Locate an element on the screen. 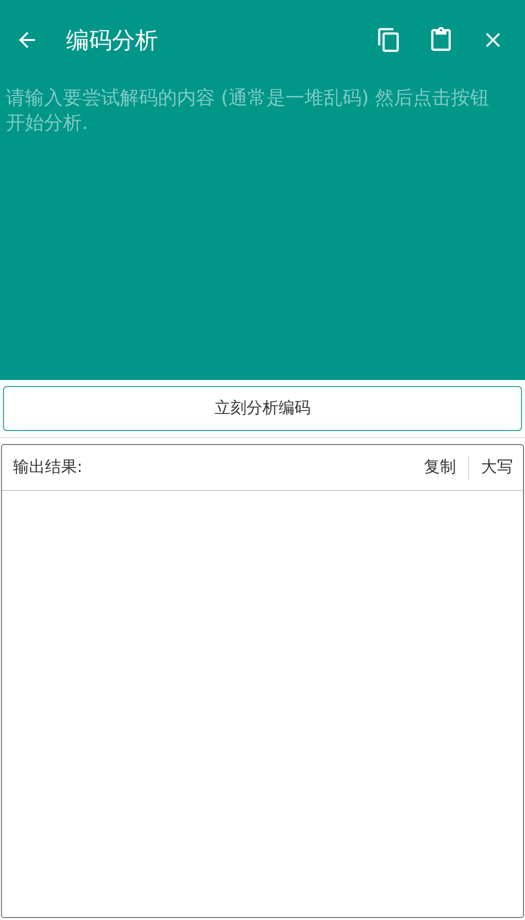 The height and width of the screenshot is (920, 525). action-button: 大写 is located at coordinates (497, 467).